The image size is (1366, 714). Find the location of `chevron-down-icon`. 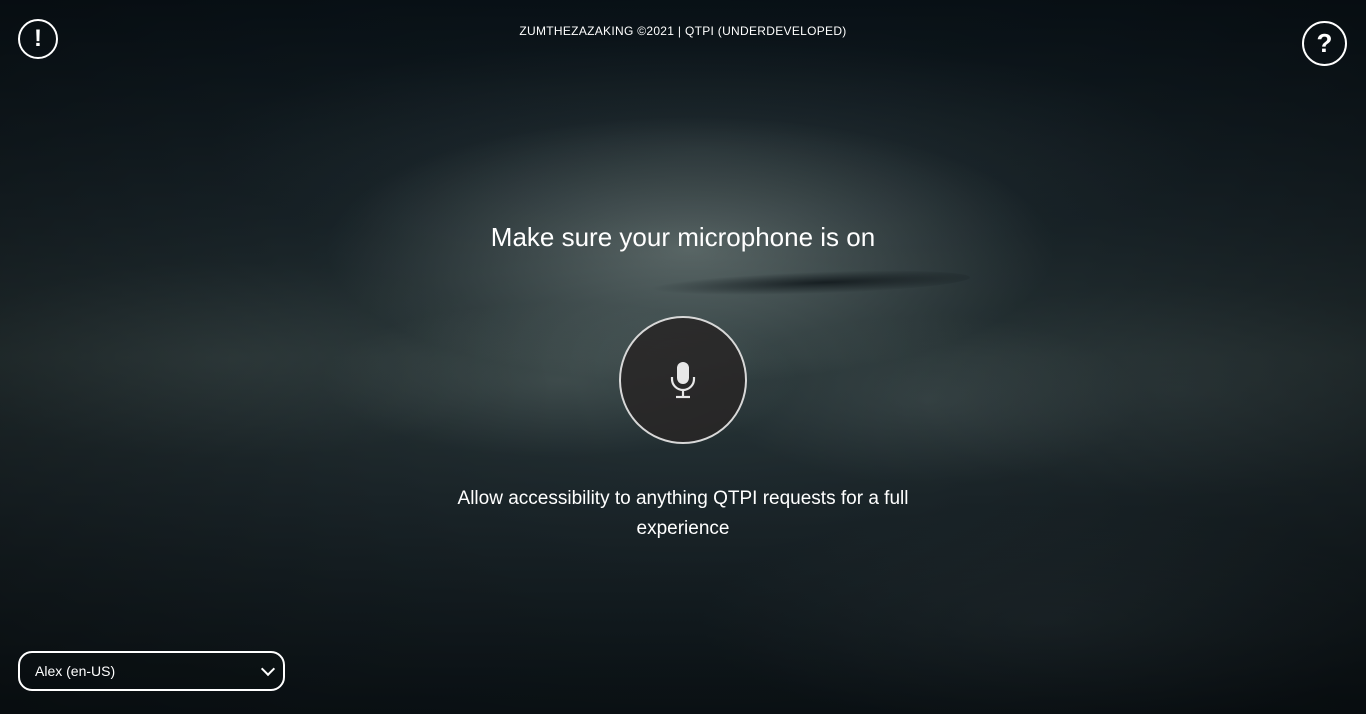

chevron-down-icon is located at coordinates (268, 668).